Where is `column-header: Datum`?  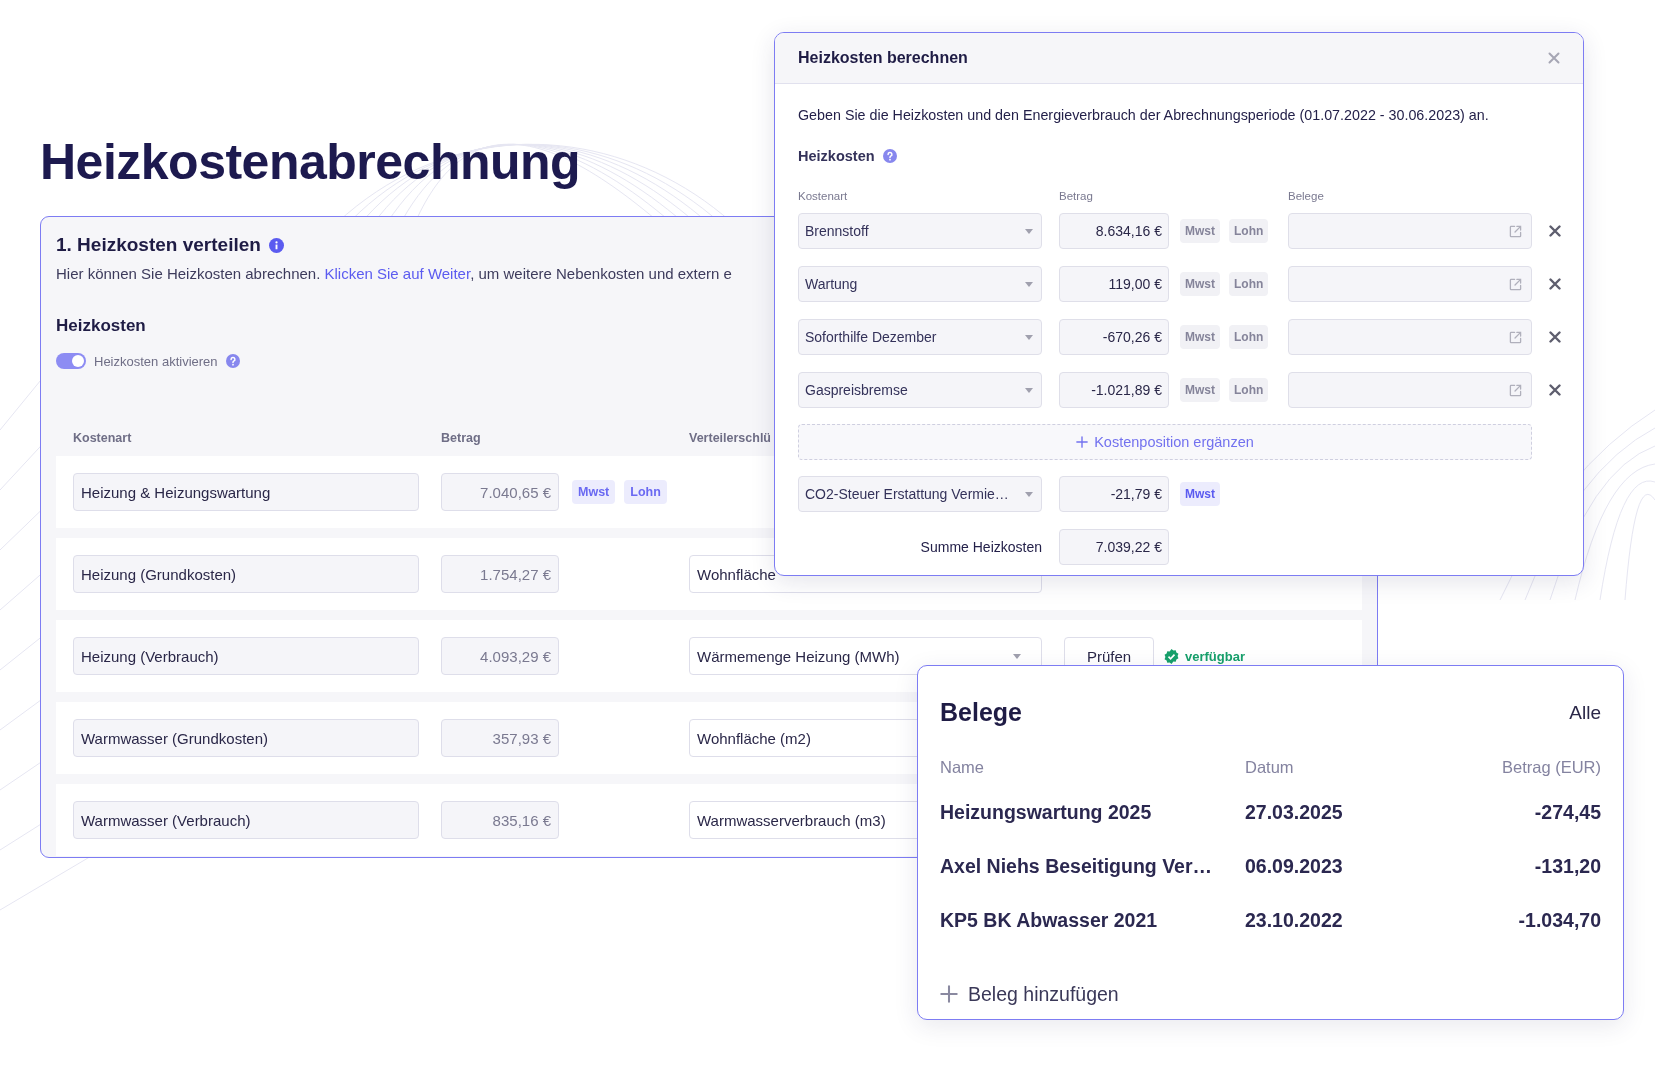 column-header: Datum is located at coordinates (1270, 767).